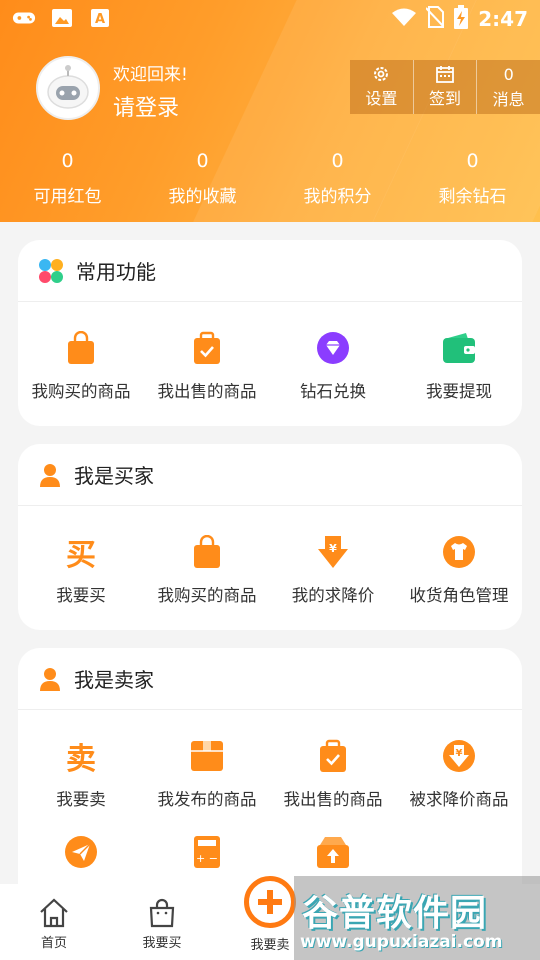  I want to click on watermark-url: www.gupuxiazai.com, so click(401, 942).